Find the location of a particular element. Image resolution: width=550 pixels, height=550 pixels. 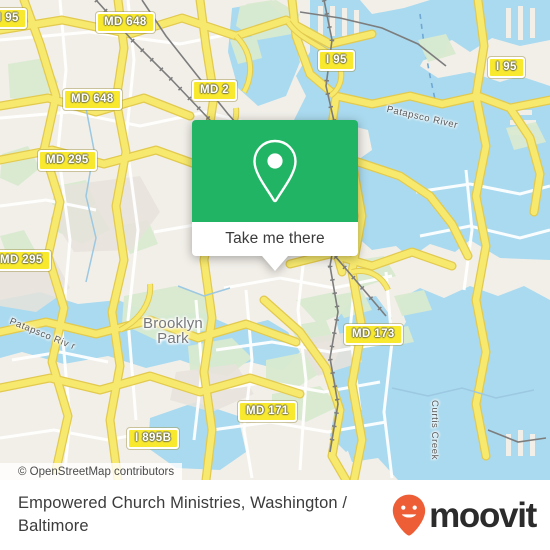

popup-header is located at coordinates (275, 171).